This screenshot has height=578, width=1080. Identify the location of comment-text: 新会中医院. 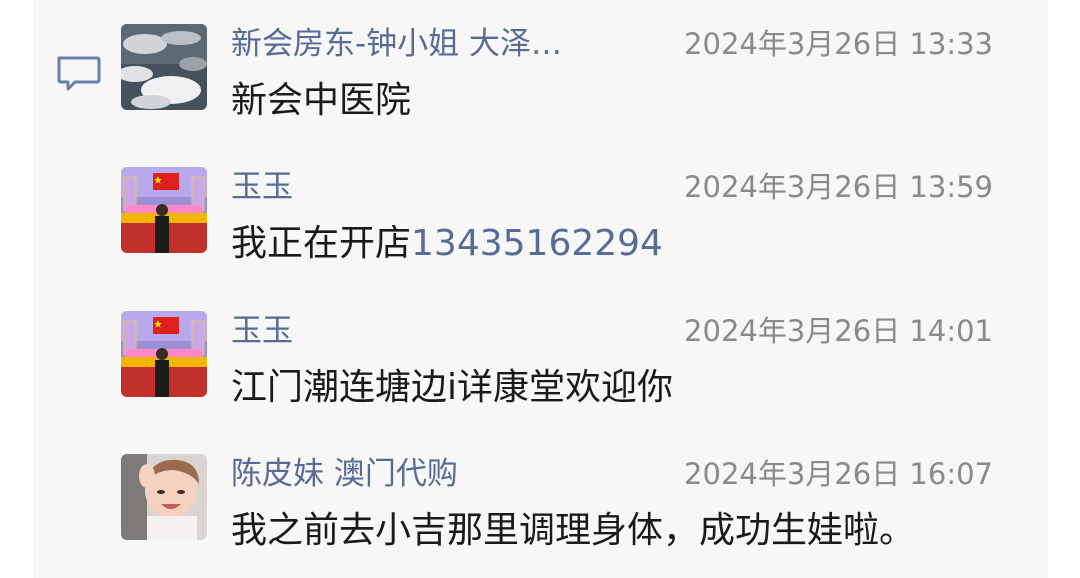
(321, 101).